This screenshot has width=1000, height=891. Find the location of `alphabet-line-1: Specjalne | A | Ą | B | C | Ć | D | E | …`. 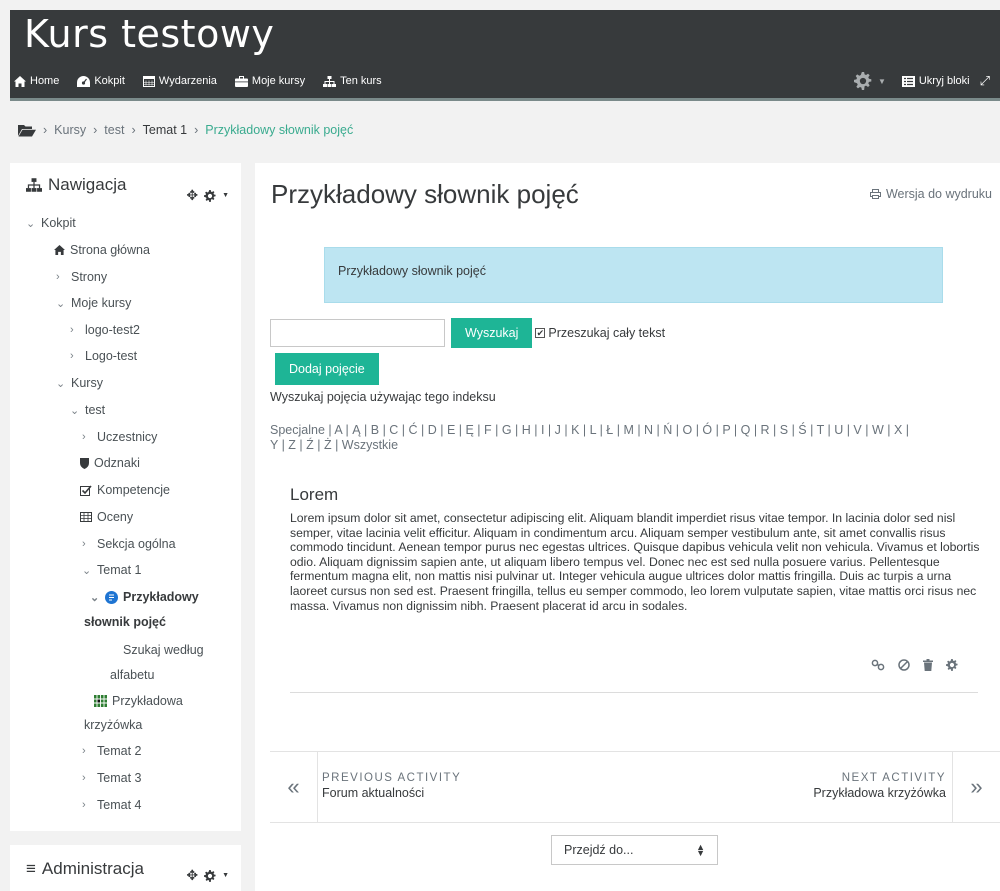

alphabet-line-1: Specjalne | A | Ą | B | C | Ć | D | E | … is located at coordinates (635, 430).